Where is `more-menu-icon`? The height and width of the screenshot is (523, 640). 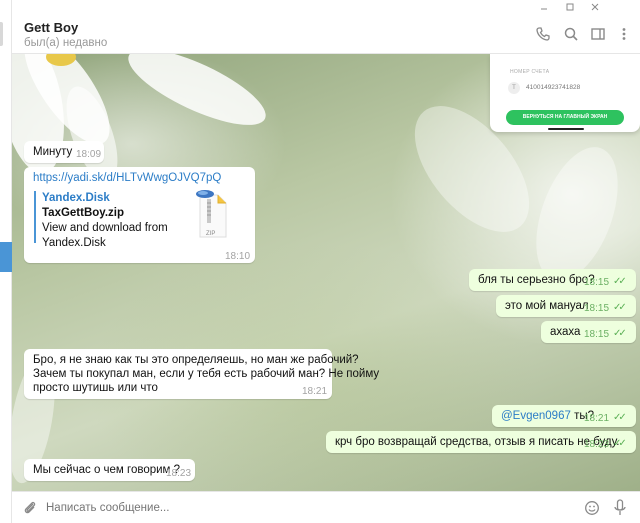 more-menu-icon is located at coordinates (624, 34).